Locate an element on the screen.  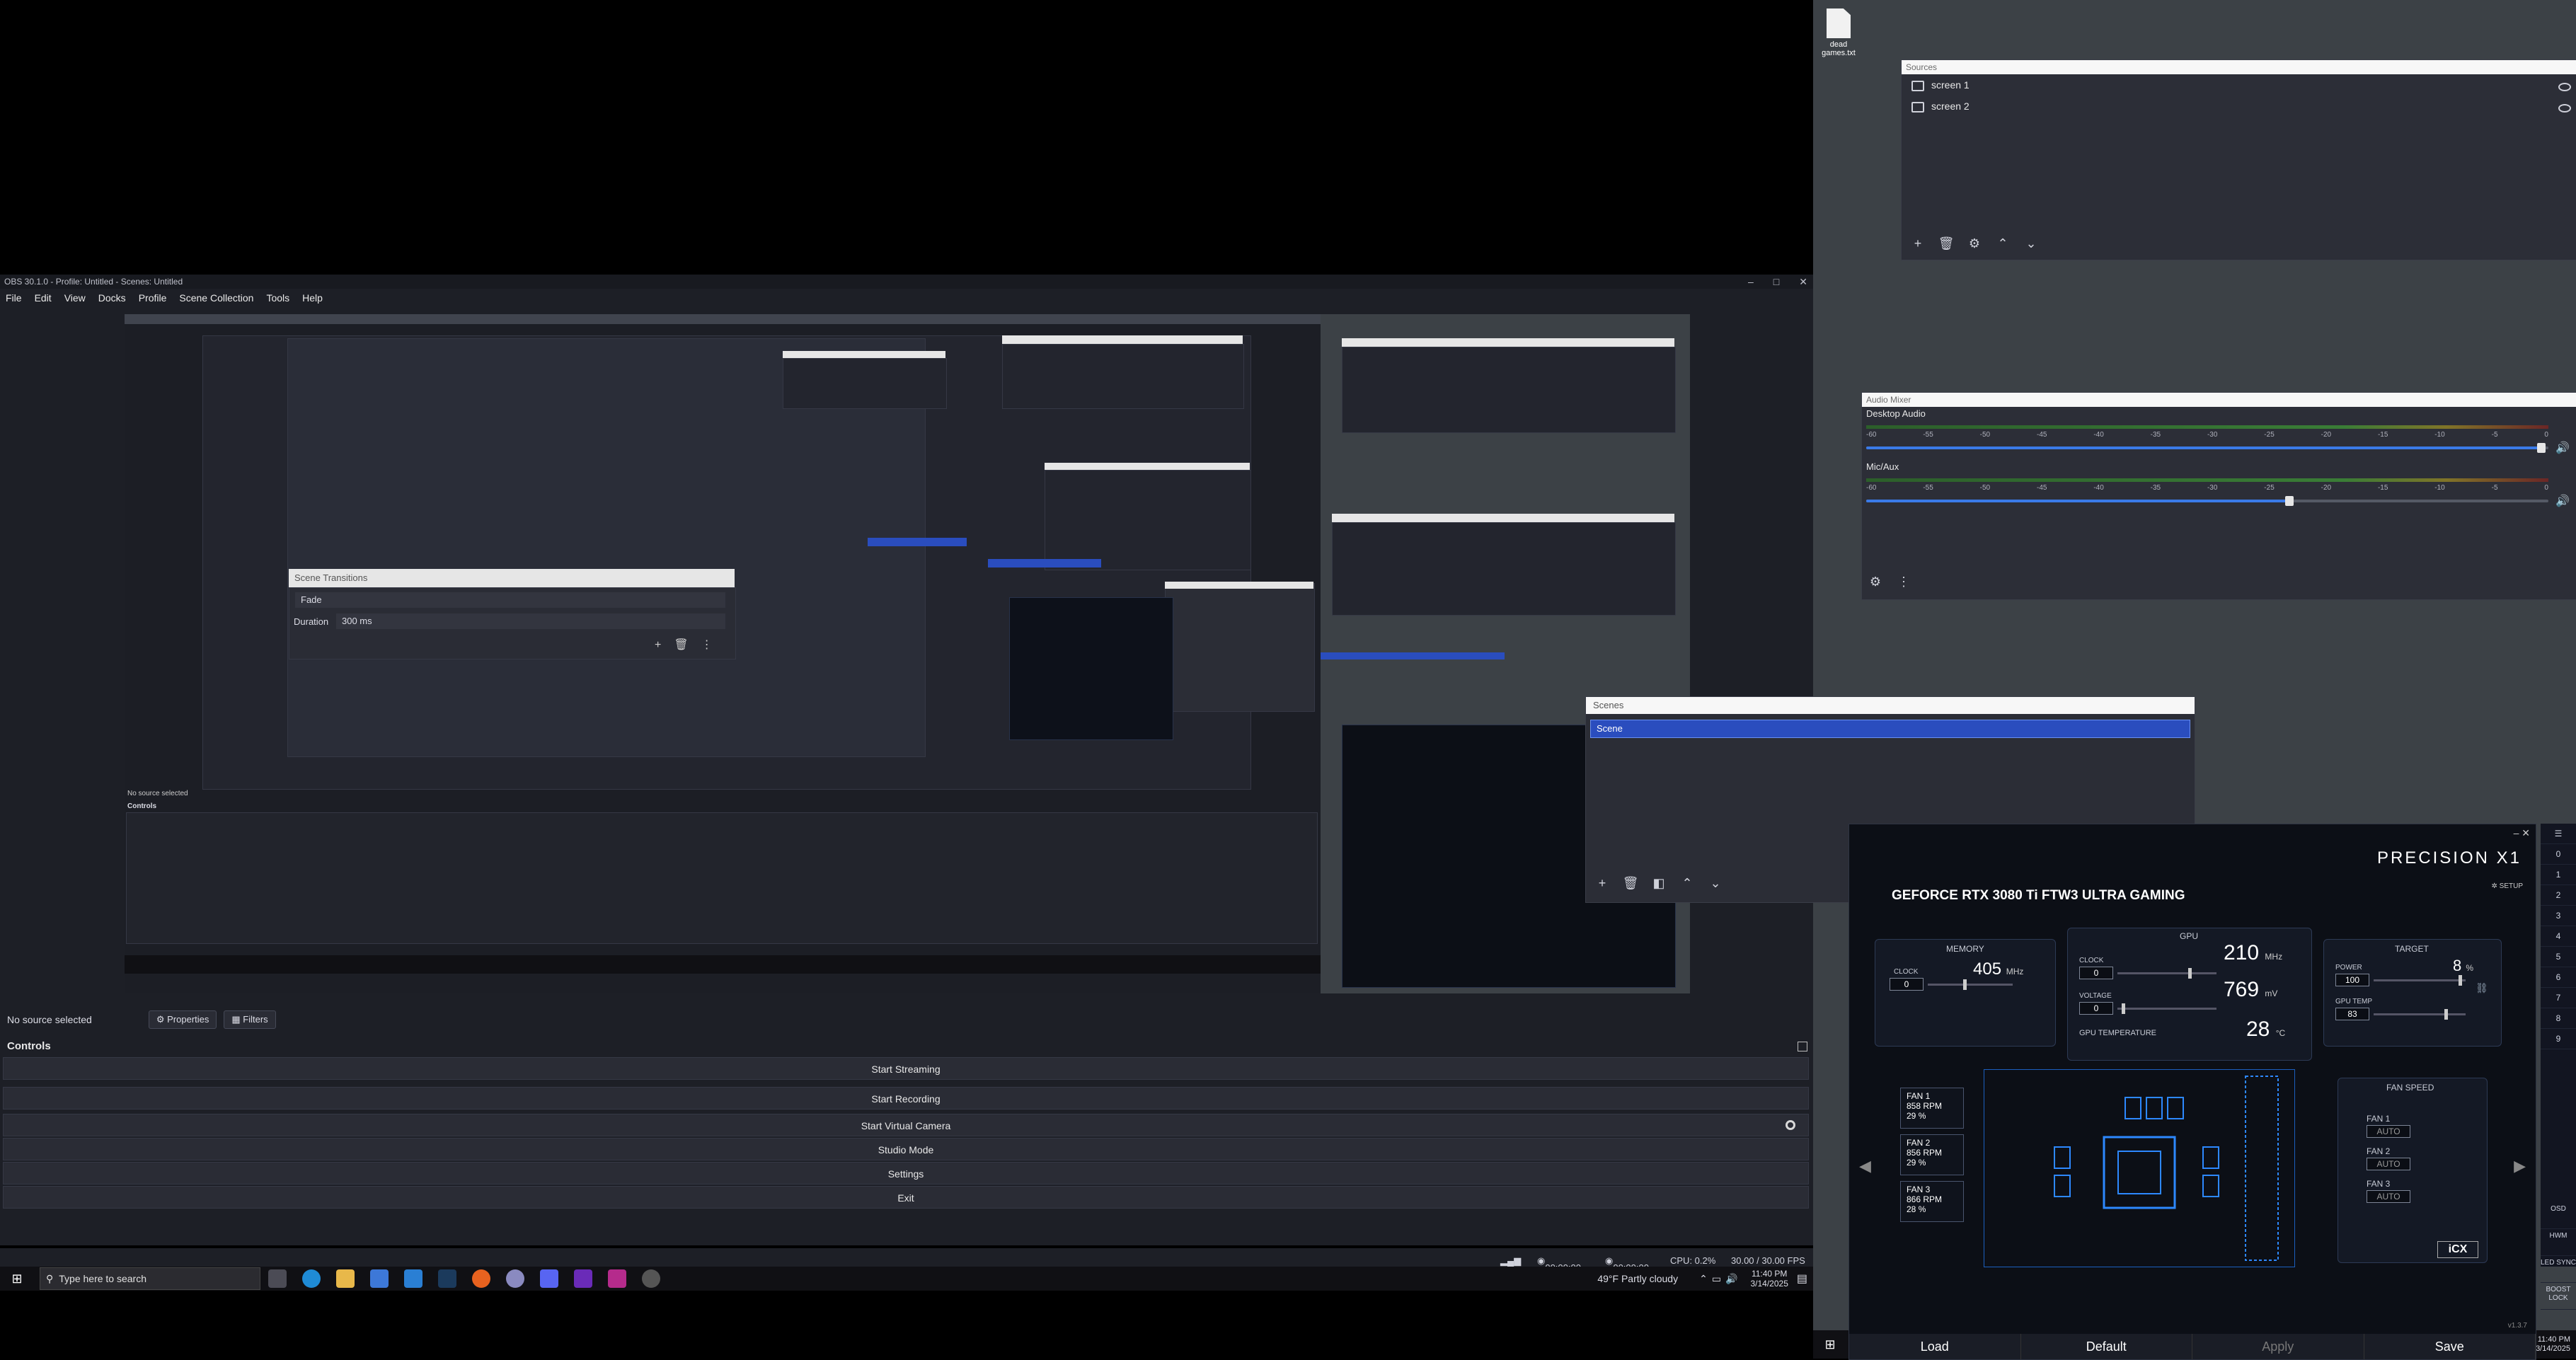
add-scene-button: + is located at coordinates (1602, 883).